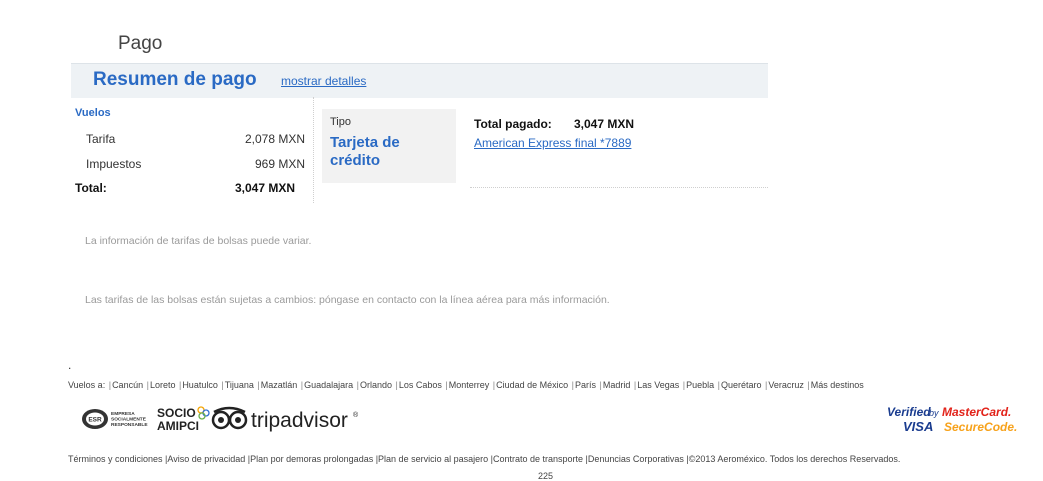 The width and height of the screenshot is (1043, 481). What do you see at coordinates (420, 385) in the screenshot?
I see `destination-link: Los Cabos` at bounding box center [420, 385].